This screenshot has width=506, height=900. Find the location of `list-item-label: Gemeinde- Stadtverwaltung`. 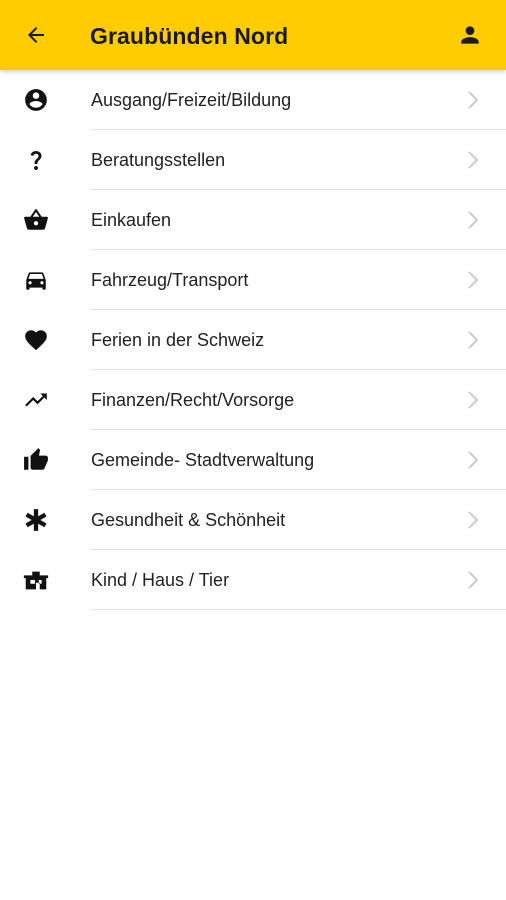

list-item-label: Gemeinde- Stadtverwaltung is located at coordinates (203, 460).